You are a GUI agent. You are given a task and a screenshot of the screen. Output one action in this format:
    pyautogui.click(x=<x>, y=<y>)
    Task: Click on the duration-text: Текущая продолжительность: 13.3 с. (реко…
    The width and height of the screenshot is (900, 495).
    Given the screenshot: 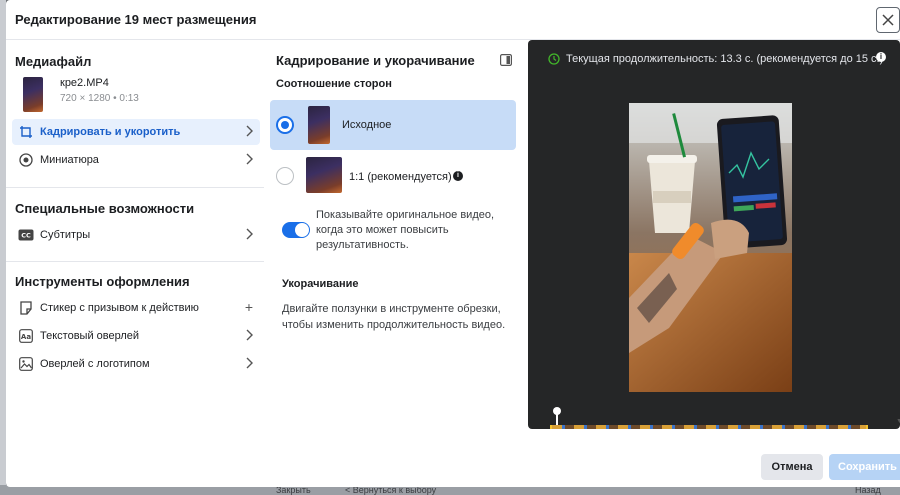 What is the action you would take?
    pyautogui.click(x=725, y=59)
    